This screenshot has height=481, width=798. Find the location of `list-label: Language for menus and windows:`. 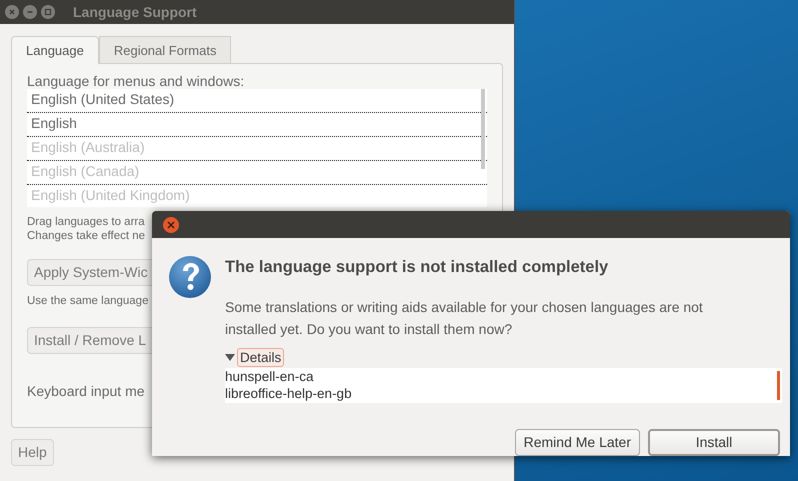

list-label: Language for menus and windows: is located at coordinates (135, 81).